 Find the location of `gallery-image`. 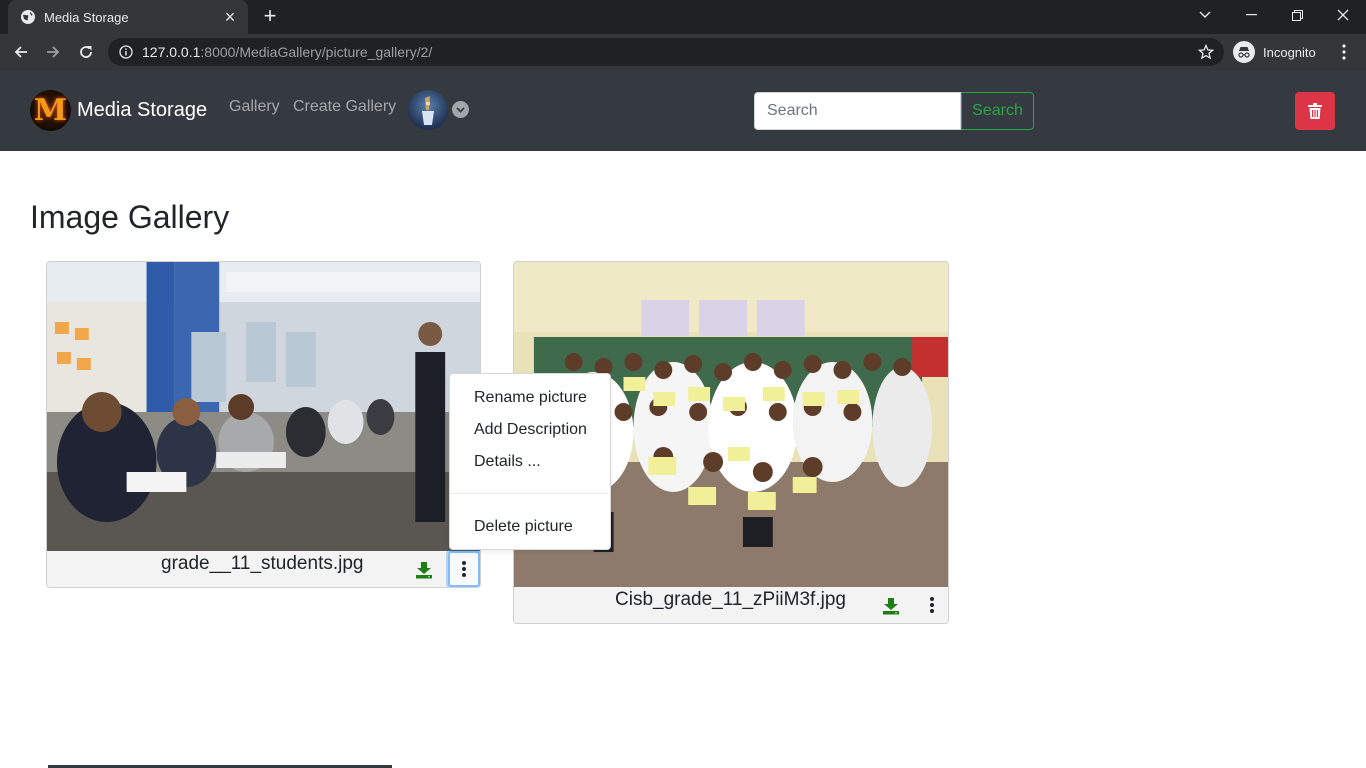

gallery-image is located at coordinates (263, 406).